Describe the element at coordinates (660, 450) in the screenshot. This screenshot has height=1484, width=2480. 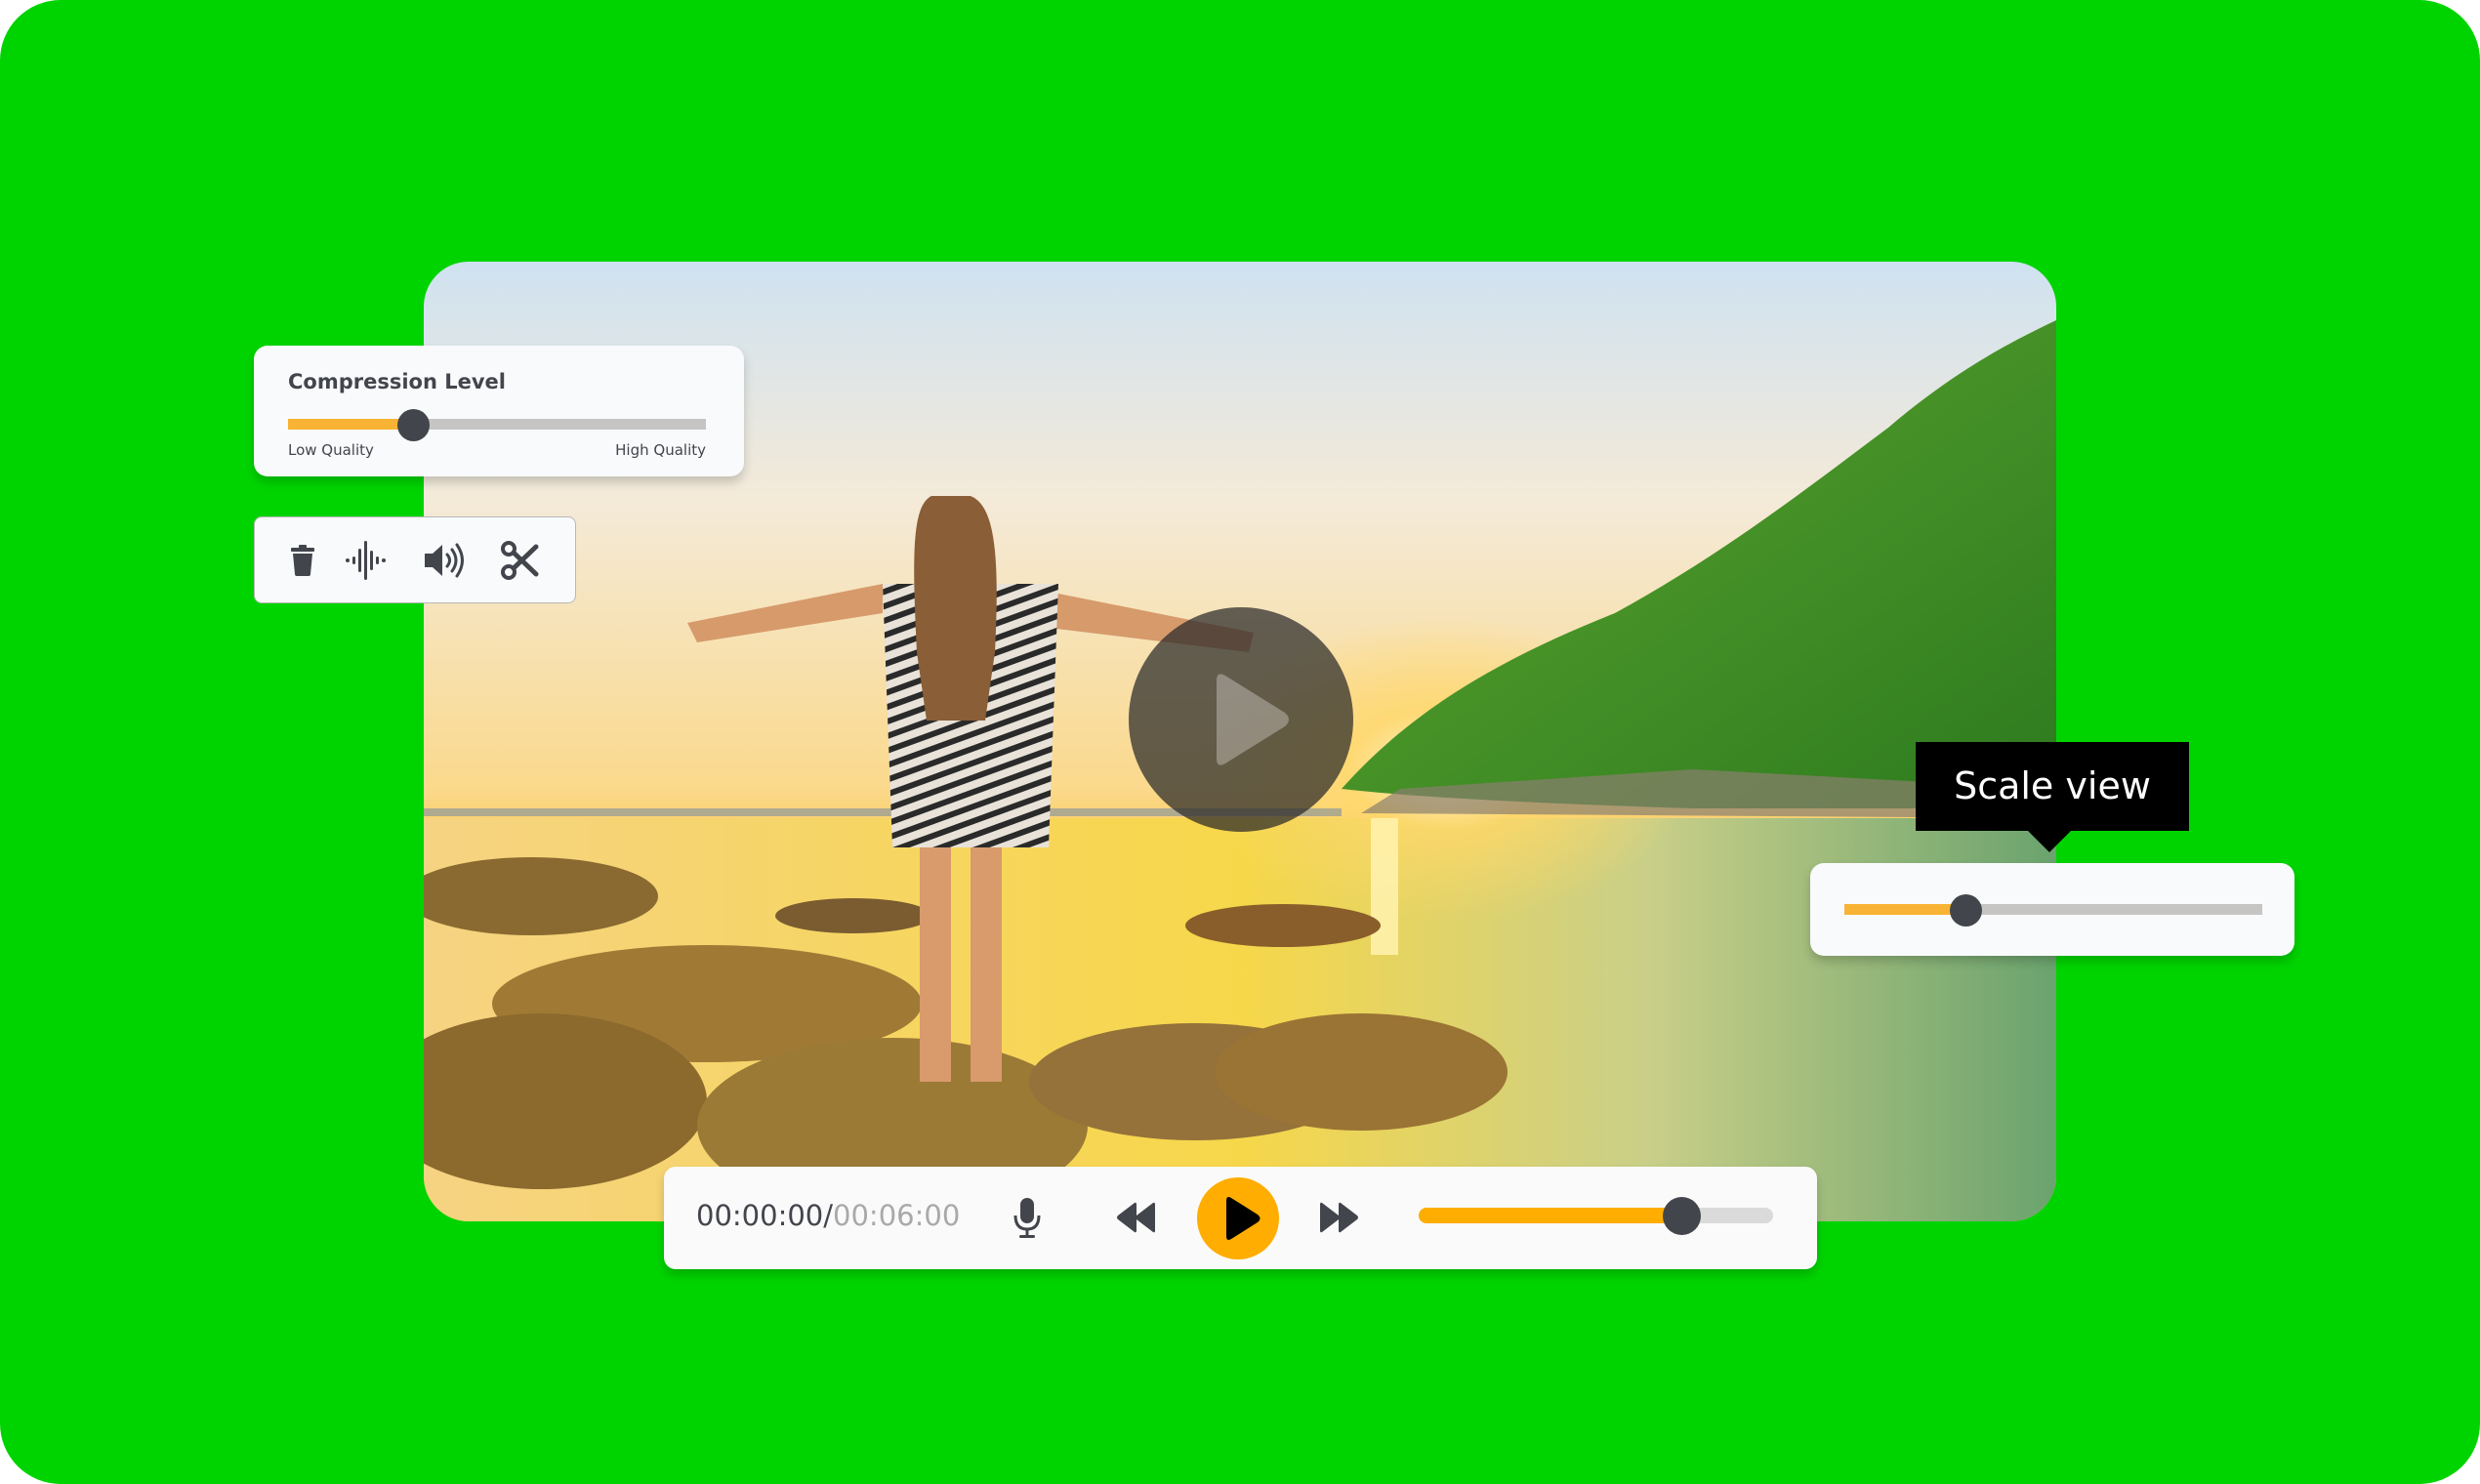
I see `high-quality-label: High Quality` at that location.